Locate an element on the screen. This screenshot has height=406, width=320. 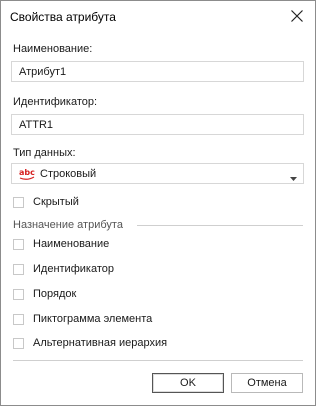
dialog-title: Свойства атрибута is located at coordinates (63, 17).